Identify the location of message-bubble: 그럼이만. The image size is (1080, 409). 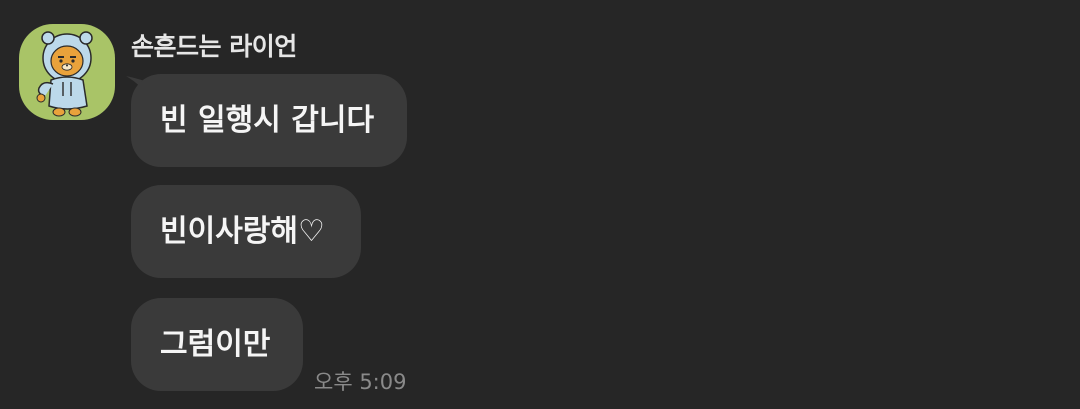
(217, 344).